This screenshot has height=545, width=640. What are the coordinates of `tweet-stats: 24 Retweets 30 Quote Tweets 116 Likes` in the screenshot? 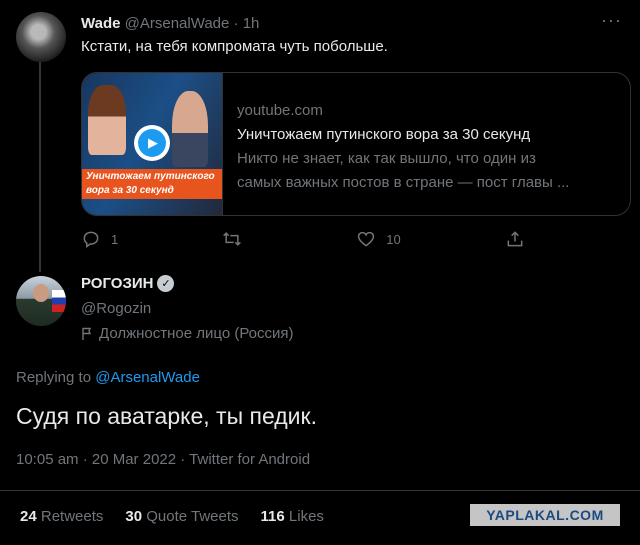 It's located at (172, 516).